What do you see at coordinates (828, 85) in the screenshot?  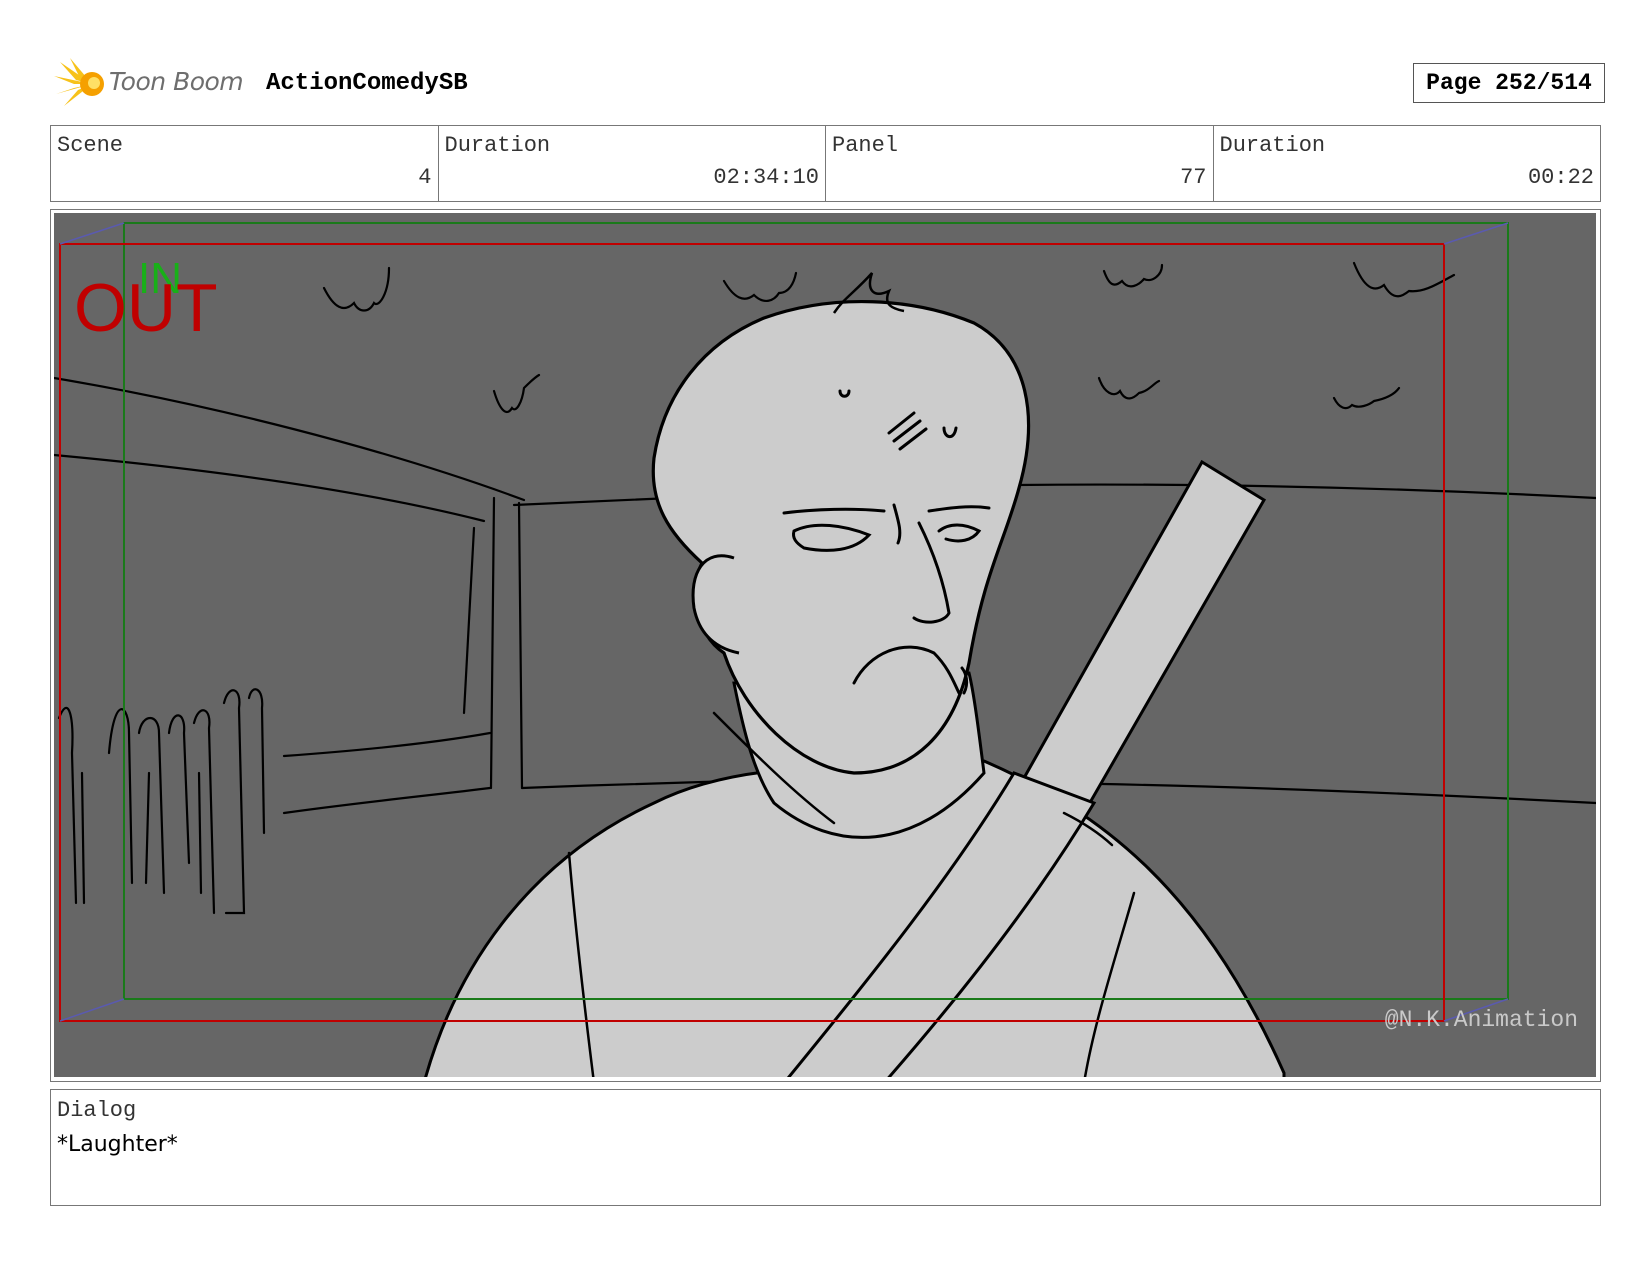 I see `page-header: Toon Boom ActionComedySB Page 252/514` at bounding box center [828, 85].